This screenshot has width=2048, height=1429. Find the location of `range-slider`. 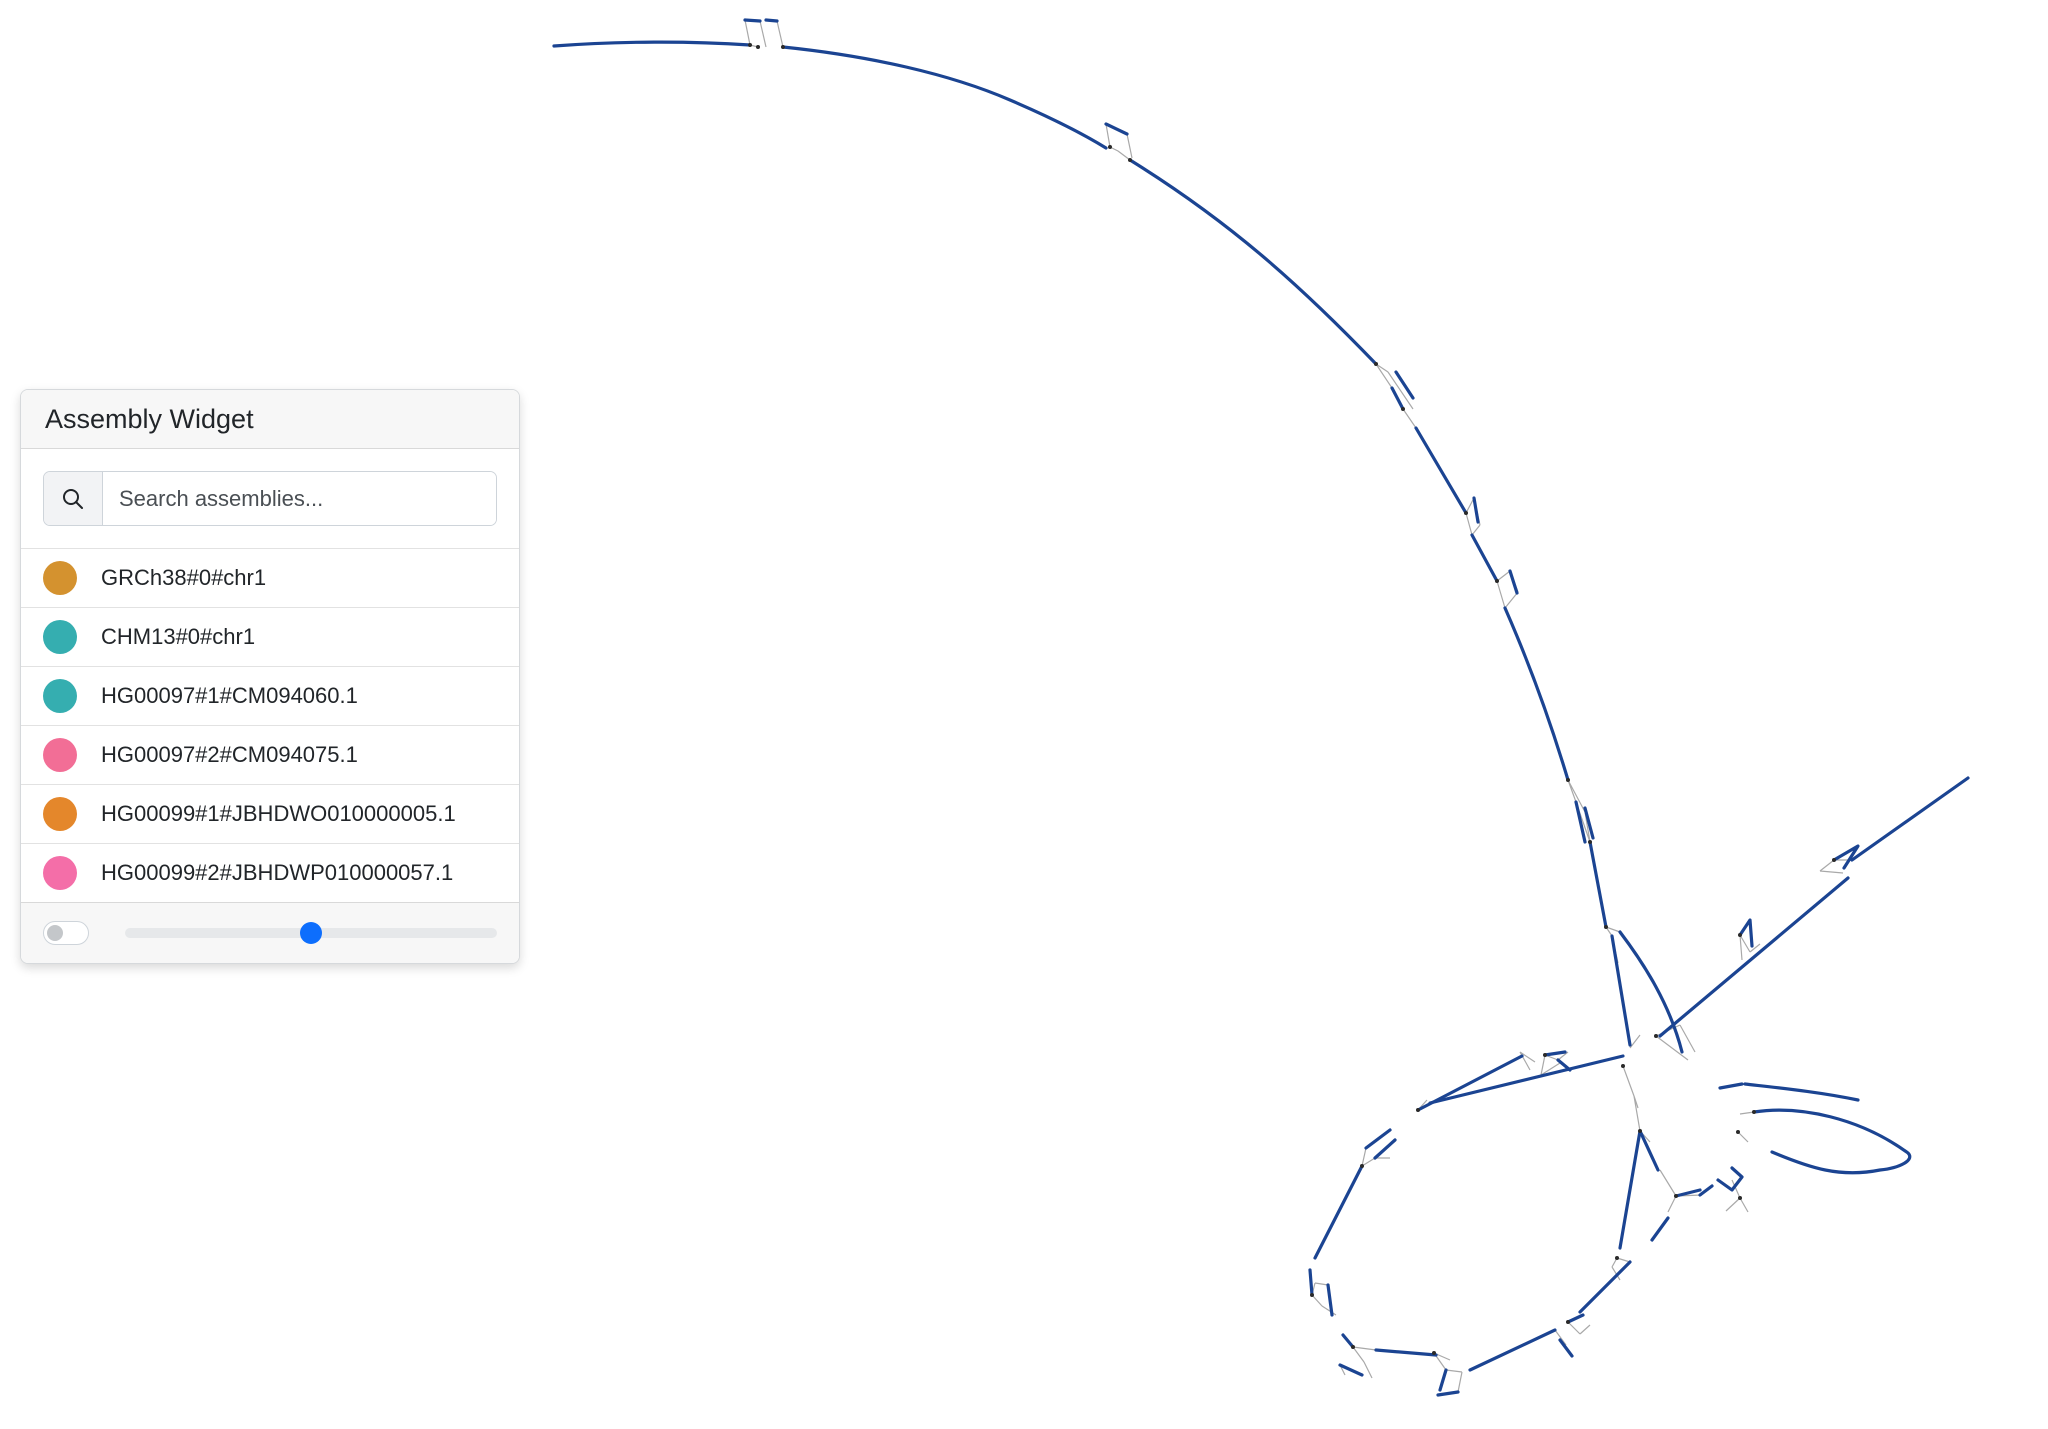

range-slider is located at coordinates (311, 933).